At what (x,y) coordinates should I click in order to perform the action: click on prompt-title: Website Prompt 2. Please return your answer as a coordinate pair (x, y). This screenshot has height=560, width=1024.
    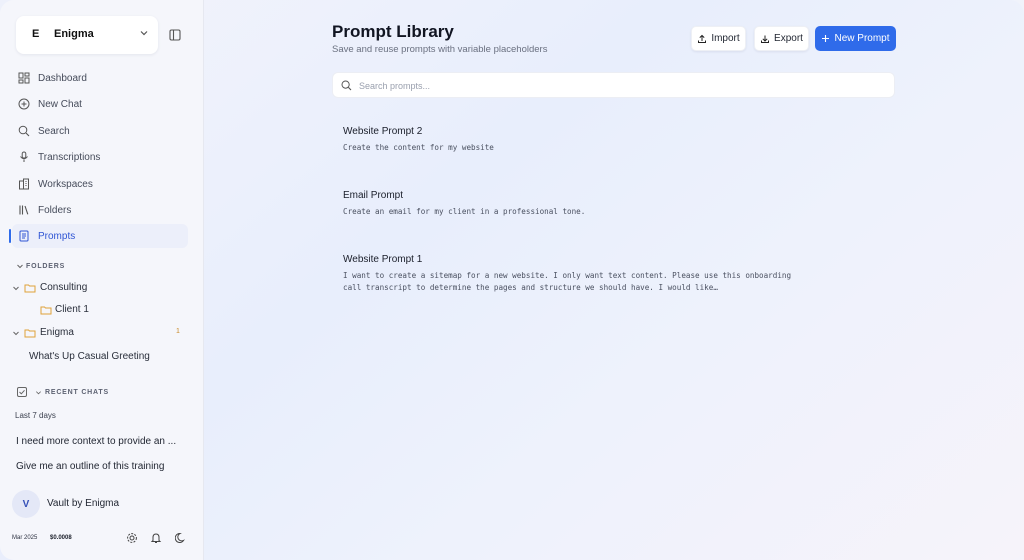
    Looking at the image, I should click on (383, 131).